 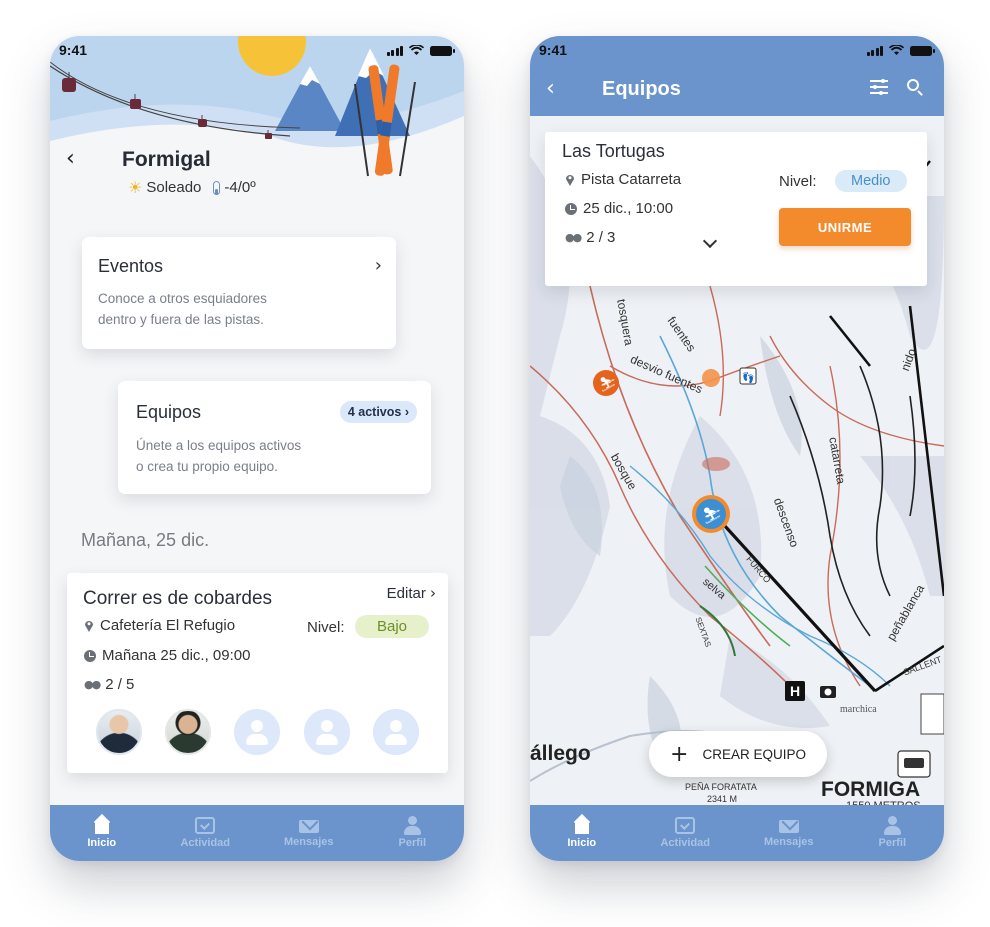 I want to click on equipos-title: Equipos, so click(x=169, y=412).